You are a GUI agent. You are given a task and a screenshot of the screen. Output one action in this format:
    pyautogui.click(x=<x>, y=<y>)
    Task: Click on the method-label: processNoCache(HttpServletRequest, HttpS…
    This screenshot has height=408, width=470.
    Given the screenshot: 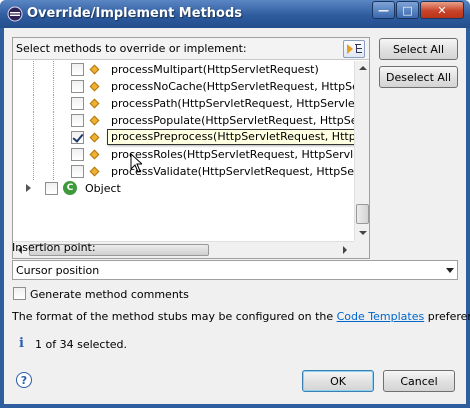 What is the action you would take?
    pyautogui.click(x=232, y=86)
    